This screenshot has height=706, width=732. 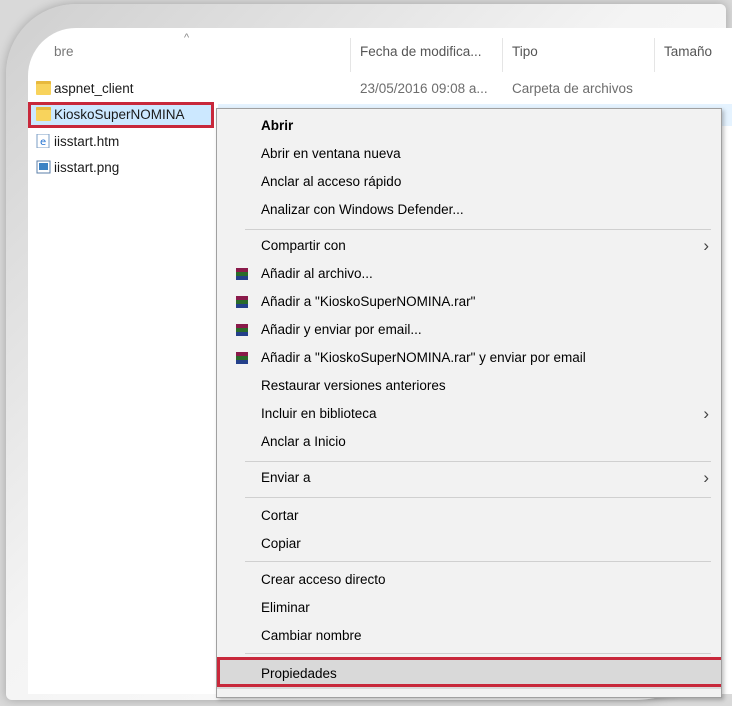 I want to click on menu-item-open: Abrir, so click(x=469, y=126).